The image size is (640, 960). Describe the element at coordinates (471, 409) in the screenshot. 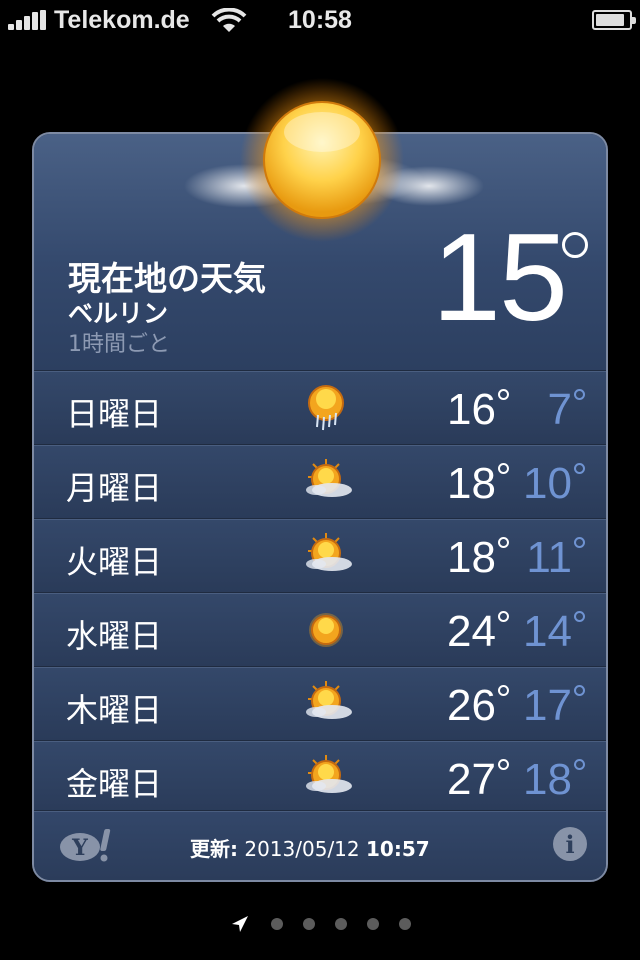

I see `forecast-high: 16` at that location.